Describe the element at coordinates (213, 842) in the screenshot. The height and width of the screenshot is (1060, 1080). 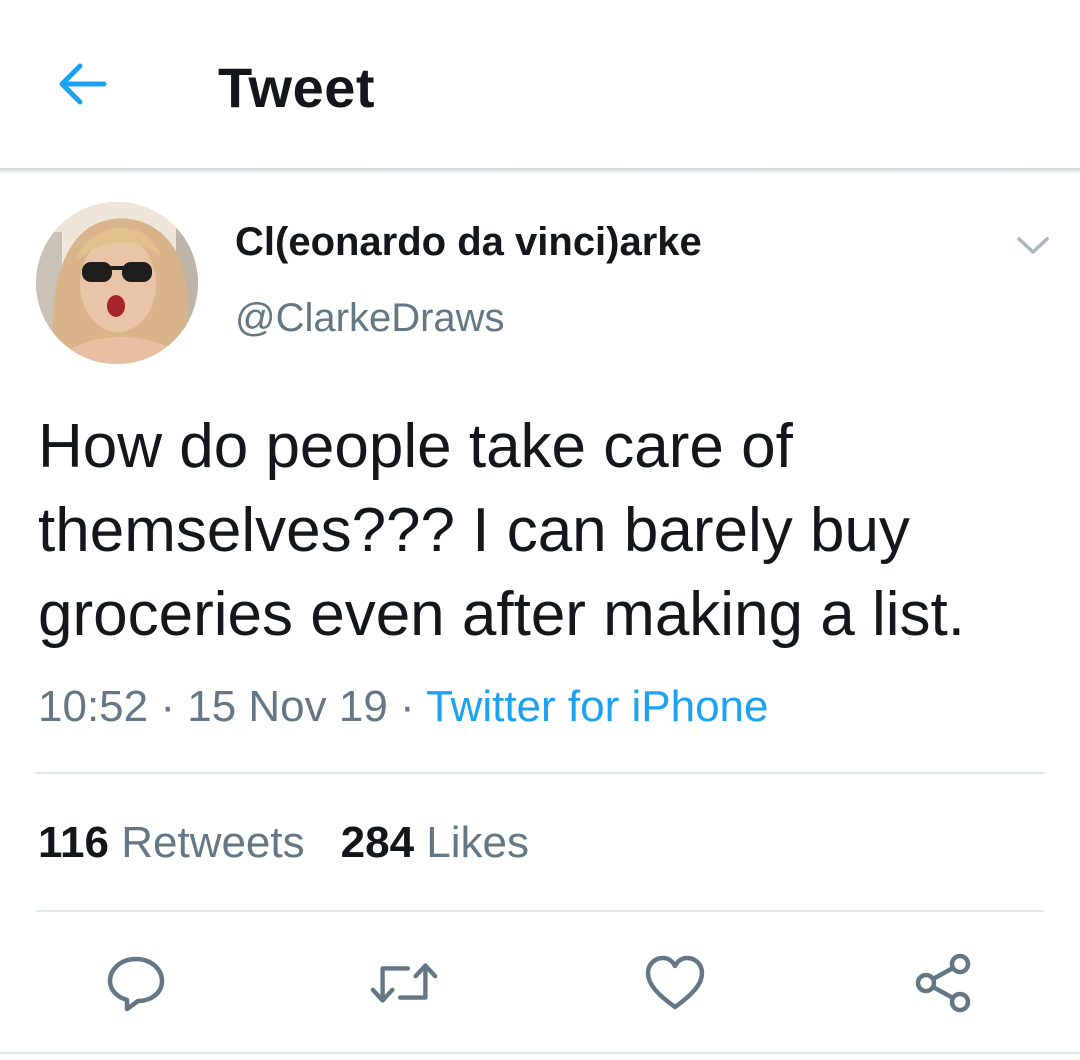
I see `retweets-label: Retweets` at that location.